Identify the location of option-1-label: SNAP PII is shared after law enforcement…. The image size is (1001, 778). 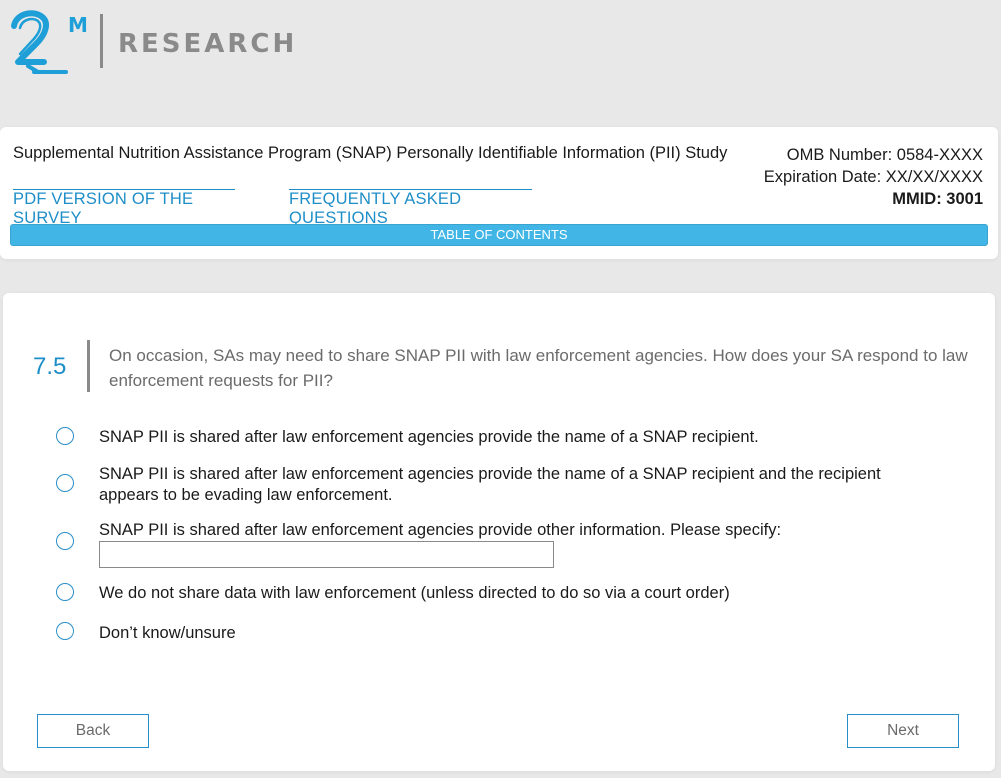
(429, 437).